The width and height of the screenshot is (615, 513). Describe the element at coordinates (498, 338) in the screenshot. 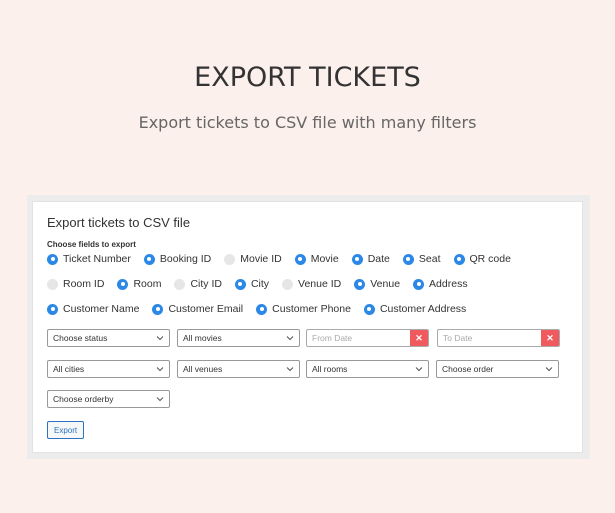

I see `to-date-field: To Date ✕` at that location.